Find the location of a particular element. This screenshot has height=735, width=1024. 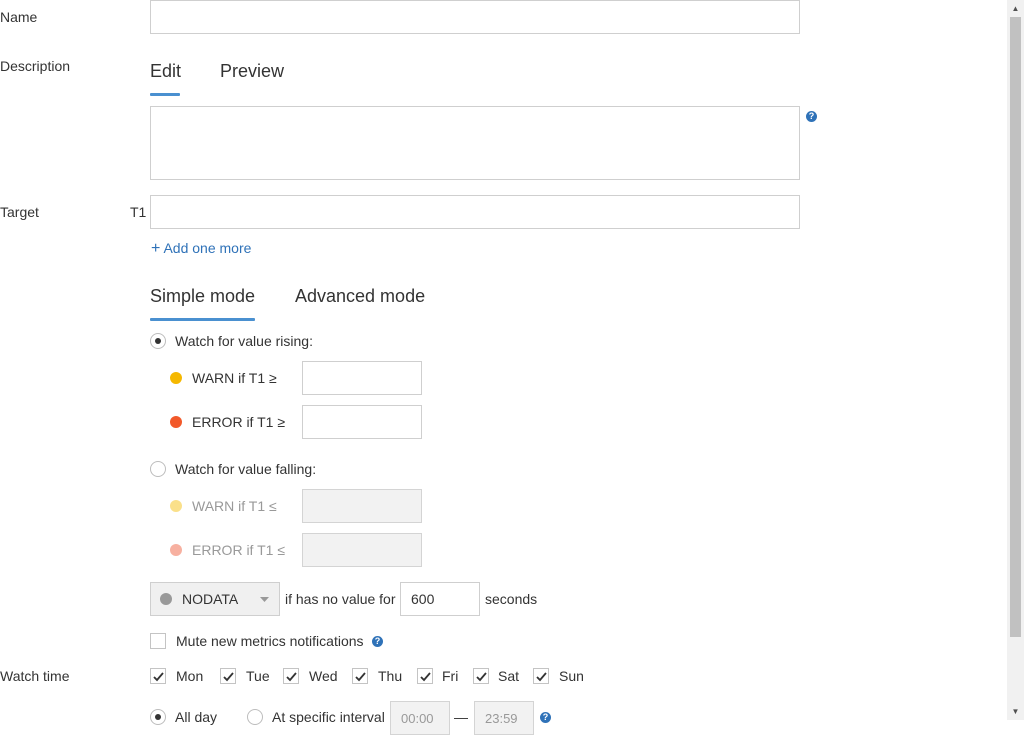

day-checkbox-thu is located at coordinates (360, 676).